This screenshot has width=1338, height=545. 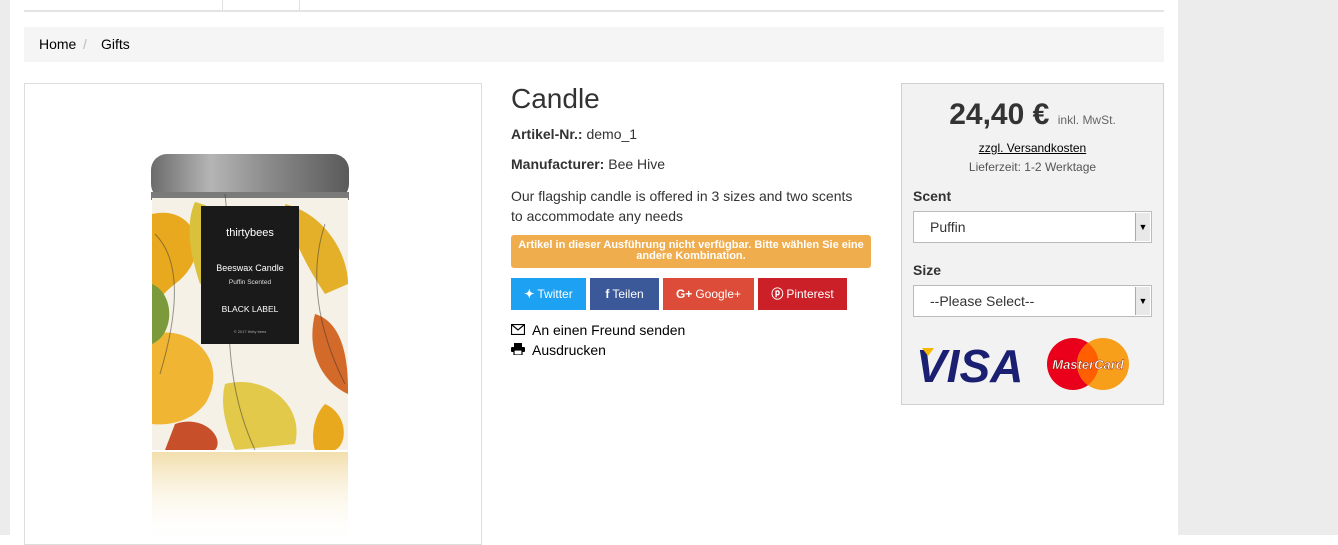 I want to click on scent-label: Scent, so click(x=932, y=196).